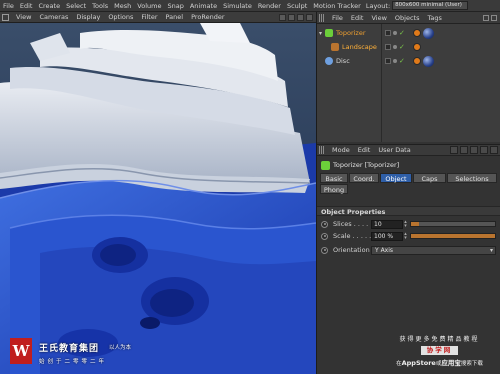 This screenshot has width=500, height=374. What do you see at coordinates (334, 189) in the screenshot?
I see `tab-phong: Phong` at bounding box center [334, 189].